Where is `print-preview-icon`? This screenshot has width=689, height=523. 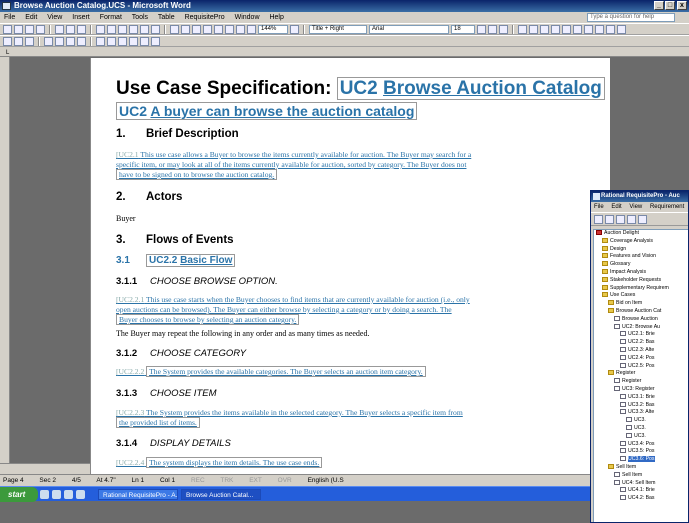 print-preview-icon is located at coordinates (70, 29).